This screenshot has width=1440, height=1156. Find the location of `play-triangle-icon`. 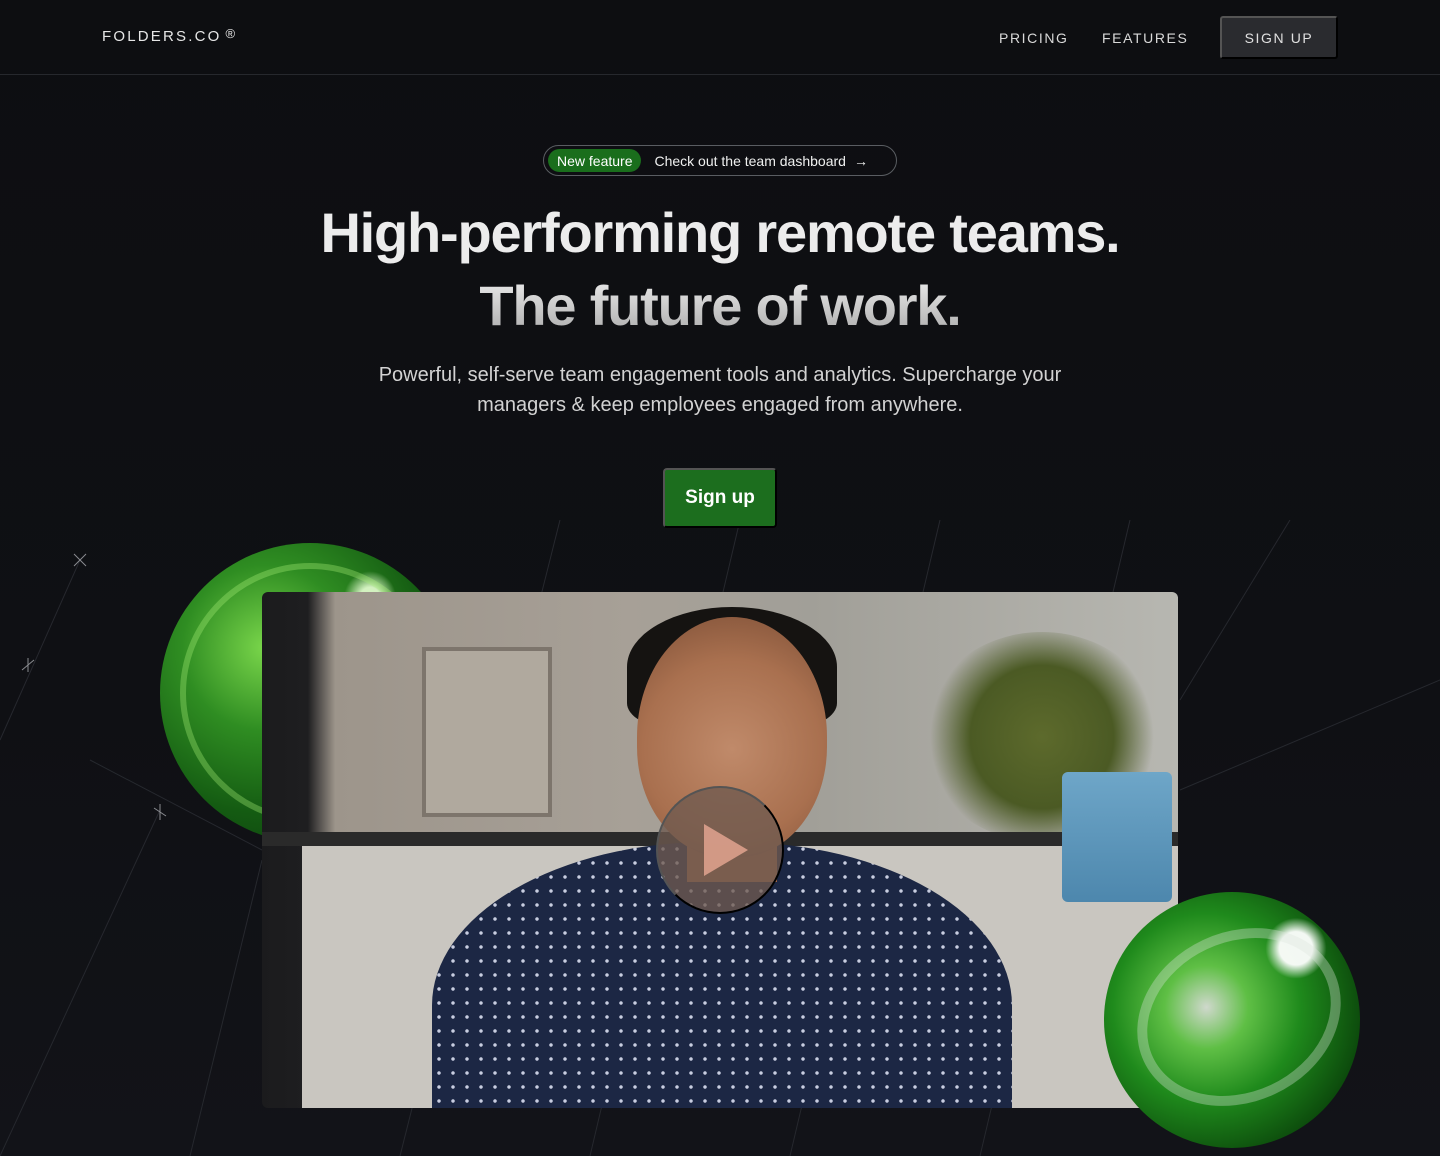

play-triangle-icon is located at coordinates (726, 850).